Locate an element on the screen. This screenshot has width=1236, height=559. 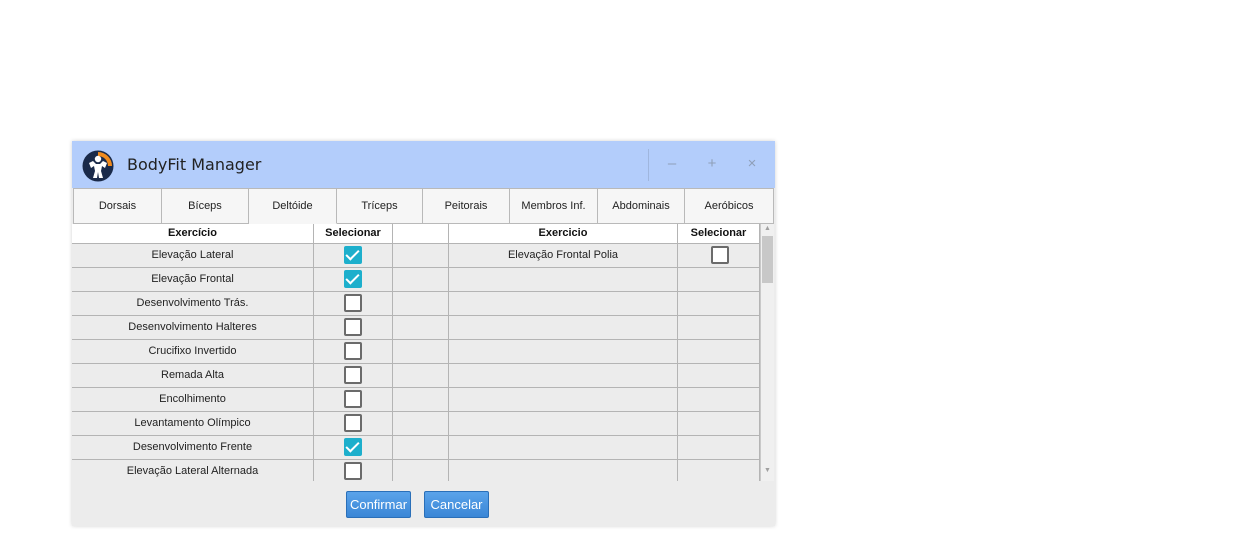
exercise-name-left: Elevação Lateral Alternada is located at coordinates (193, 470).